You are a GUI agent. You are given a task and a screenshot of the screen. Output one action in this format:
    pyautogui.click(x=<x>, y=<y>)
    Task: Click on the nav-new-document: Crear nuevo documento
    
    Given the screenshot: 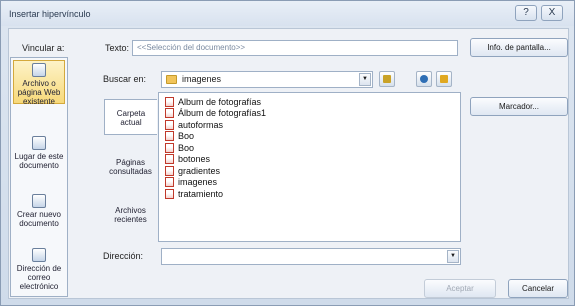 What is the action you would take?
    pyautogui.click(x=39, y=212)
    